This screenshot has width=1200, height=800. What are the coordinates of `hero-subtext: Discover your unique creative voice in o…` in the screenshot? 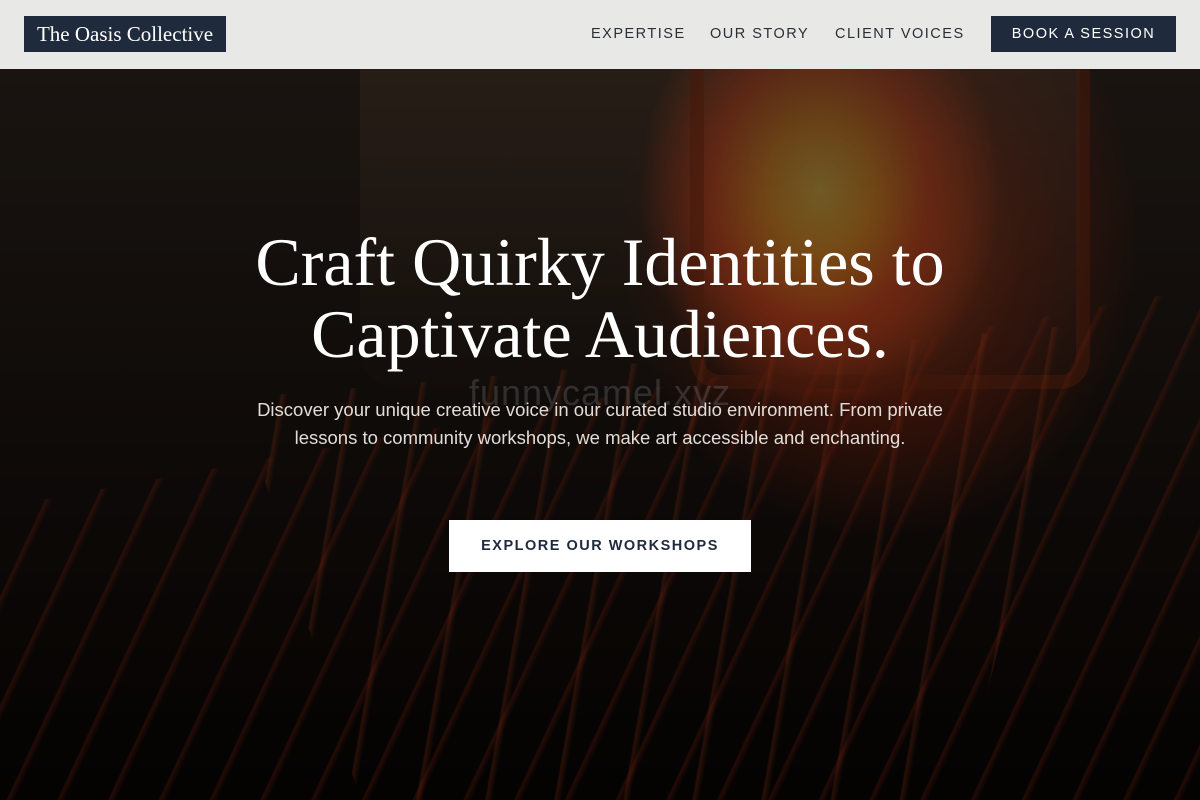 It's located at (600, 423).